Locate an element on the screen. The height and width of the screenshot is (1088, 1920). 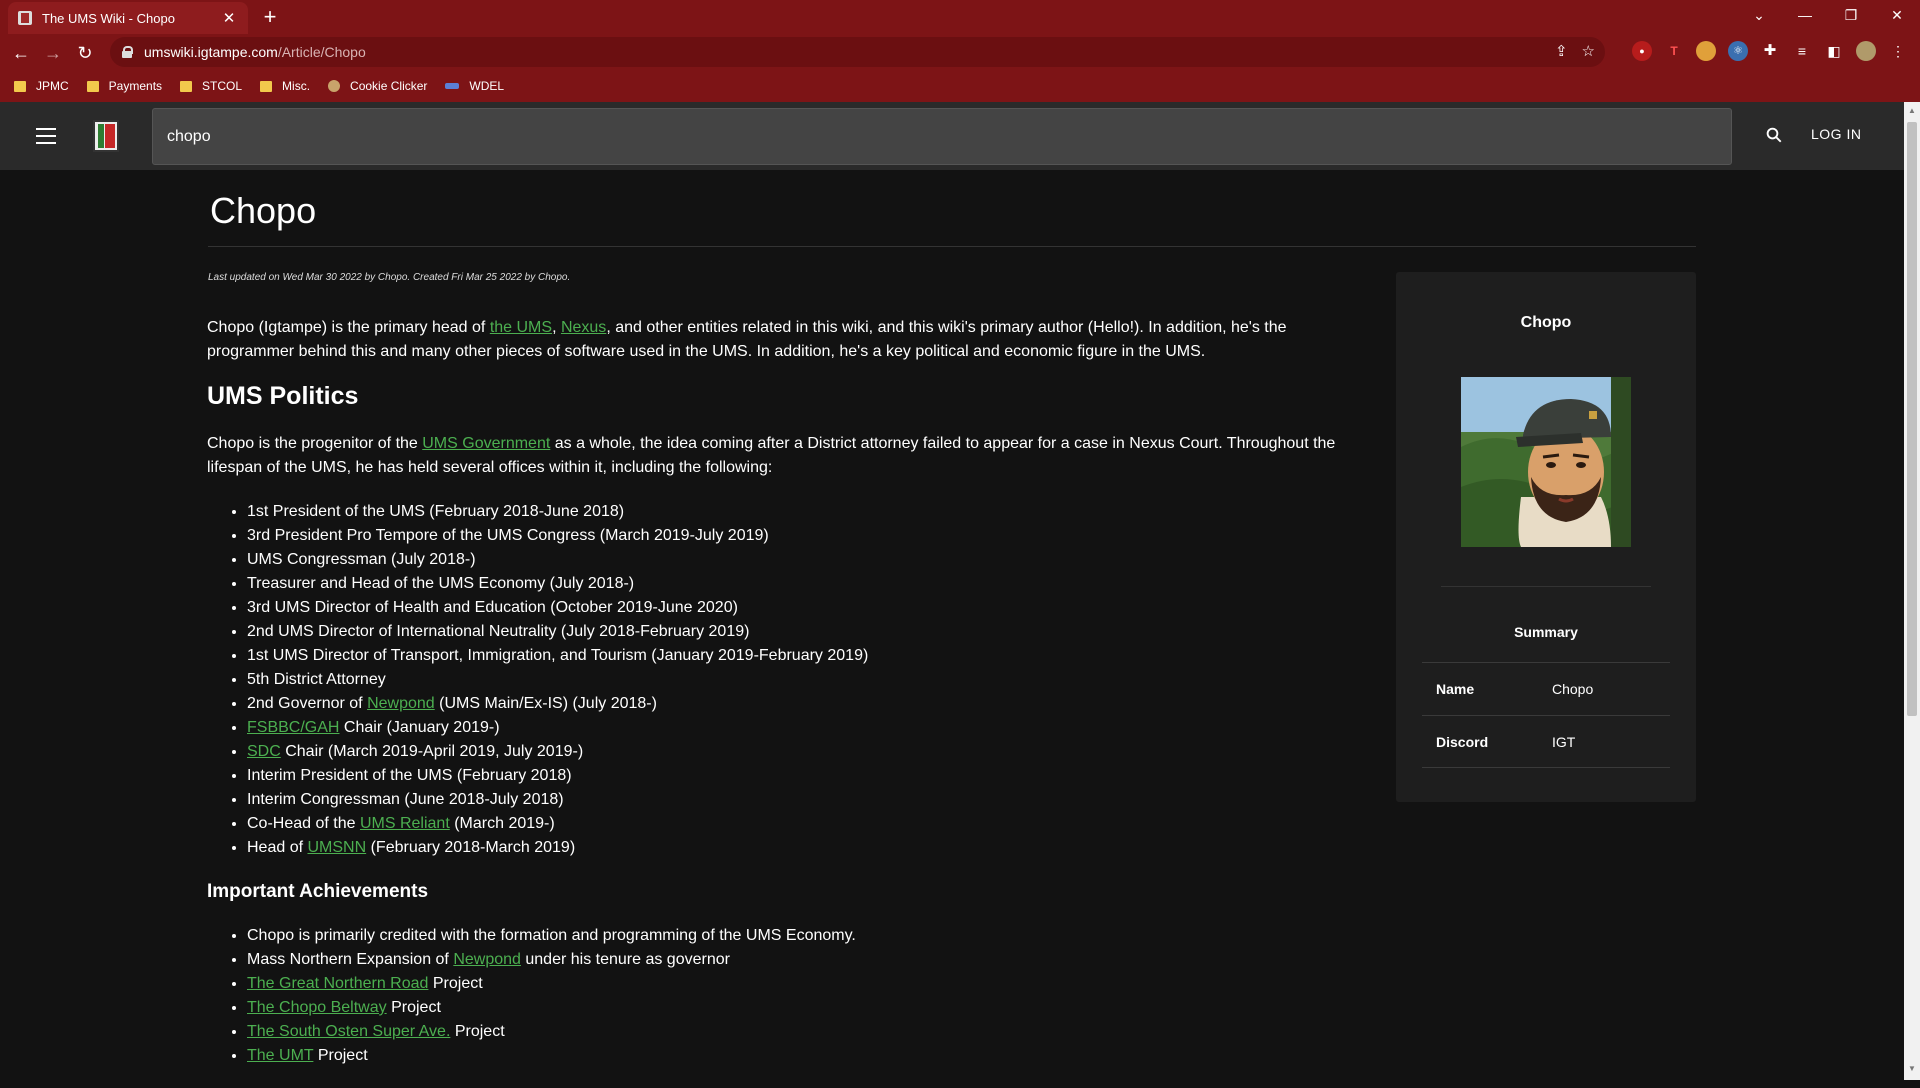
link-umsnn: UMSNN is located at coordinates (336, 847).